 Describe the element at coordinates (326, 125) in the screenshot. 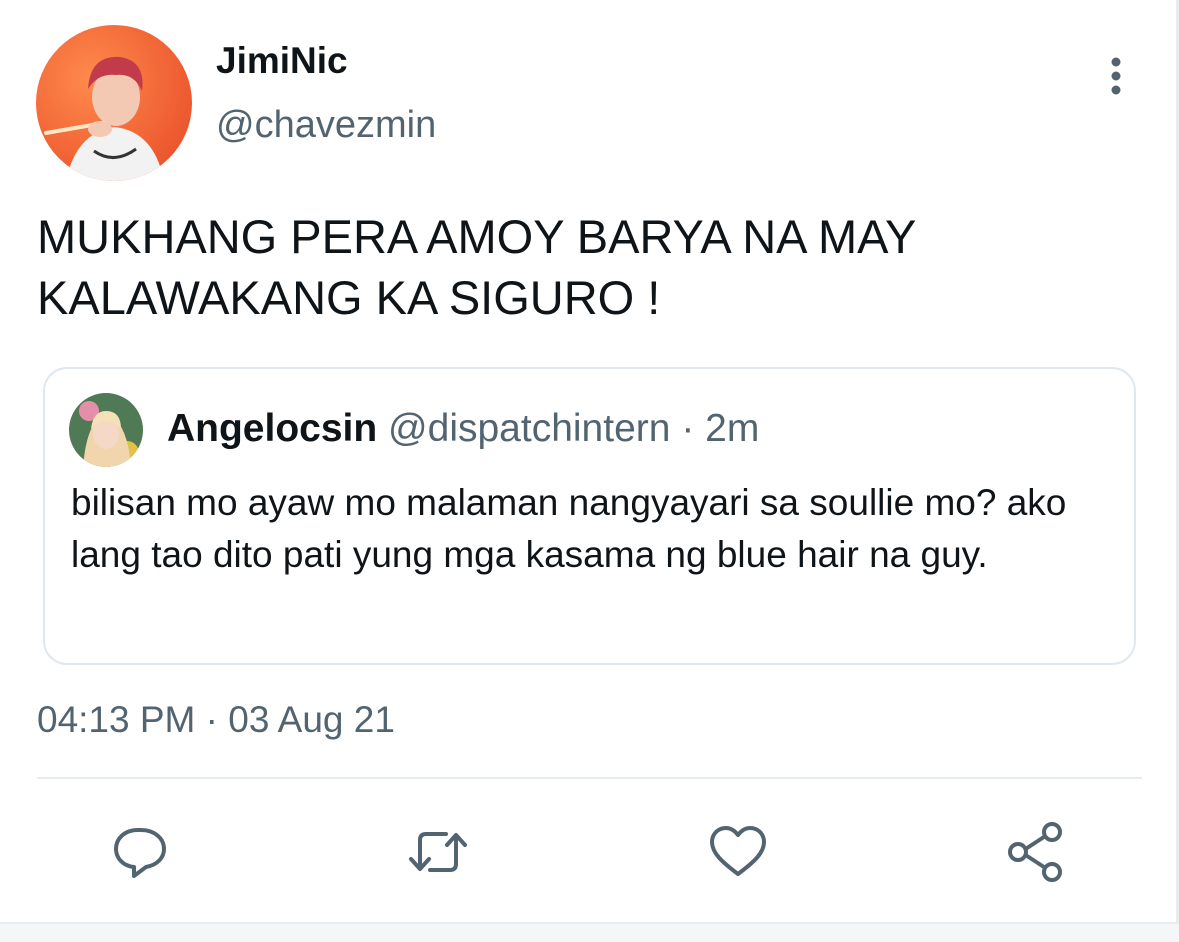

I see `author-handle: @chavezmin` at that location.